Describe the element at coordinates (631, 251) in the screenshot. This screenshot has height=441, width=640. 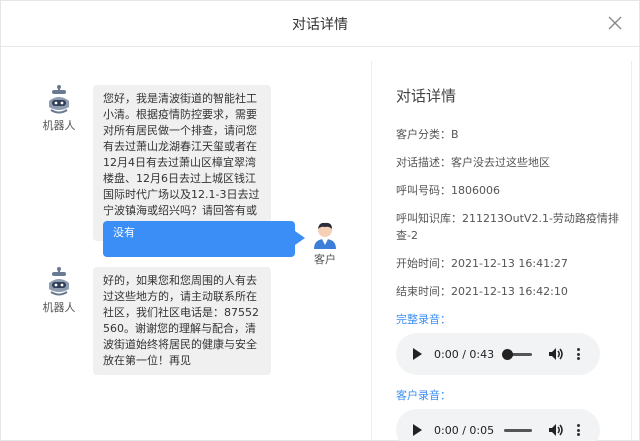
I see `scrollbar-track` at that location.